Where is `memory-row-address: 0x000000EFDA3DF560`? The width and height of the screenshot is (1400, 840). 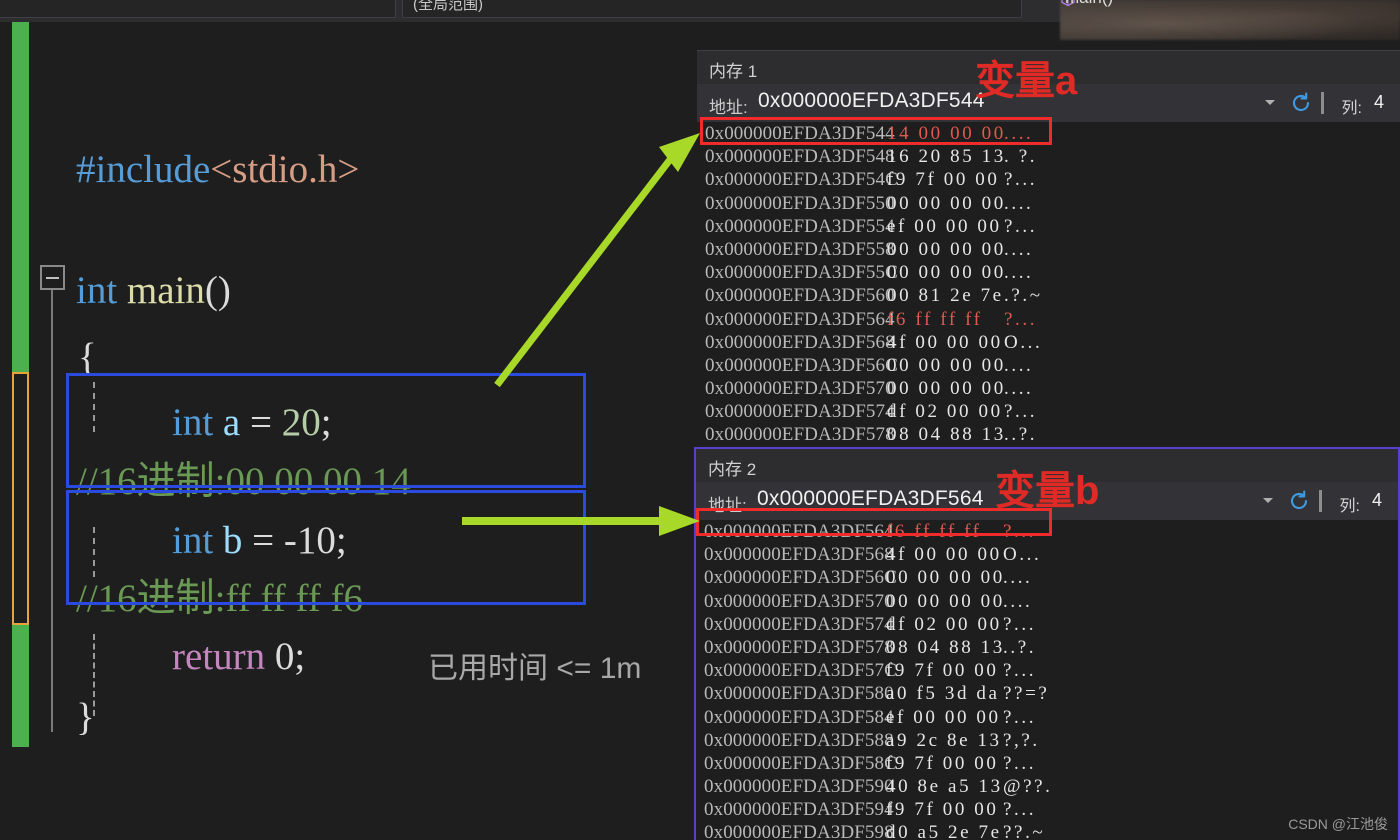 memory-row-address: 0x000000EFDA3DF560 is located at coordinates (800, 296).